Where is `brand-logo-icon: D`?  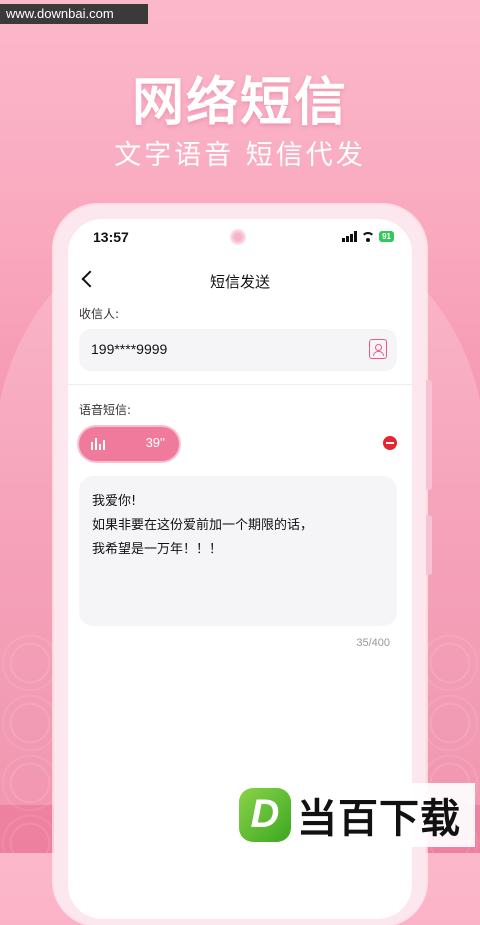
brand-logo-icon: D is located at coordinates (265, 815).